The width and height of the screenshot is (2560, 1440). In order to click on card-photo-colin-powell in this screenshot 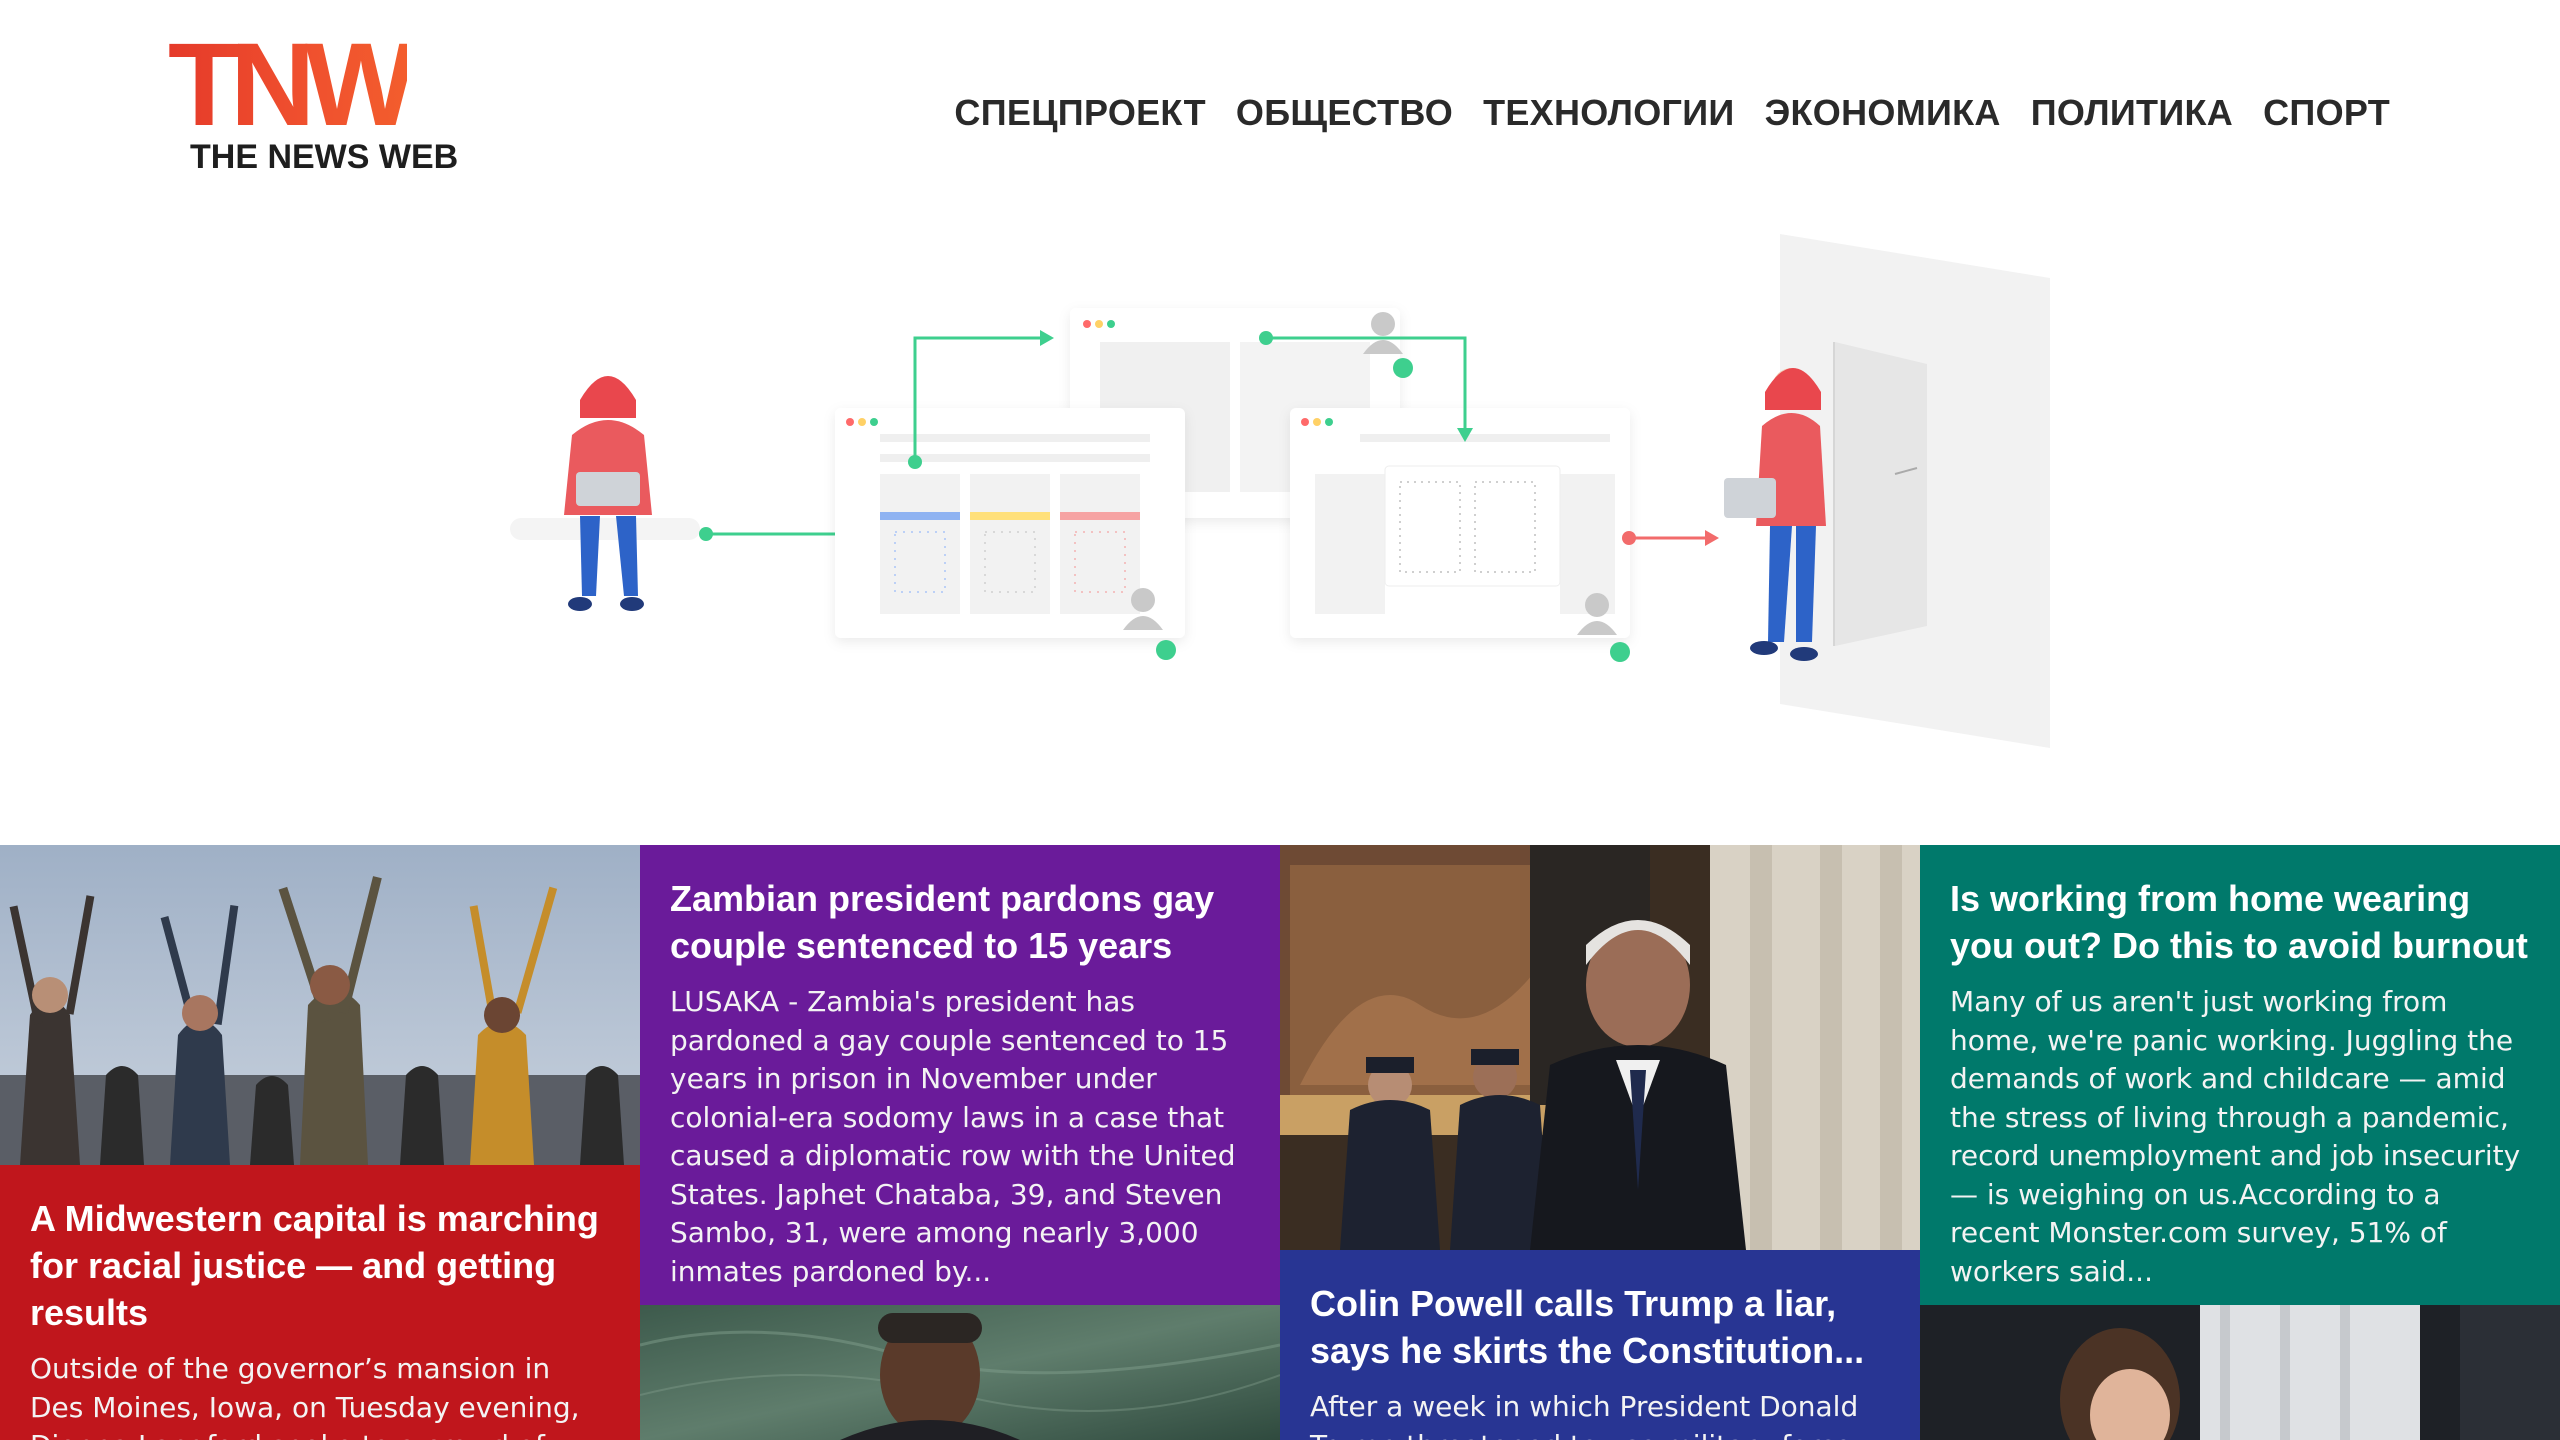, I will do `click(1600, 1047)`.